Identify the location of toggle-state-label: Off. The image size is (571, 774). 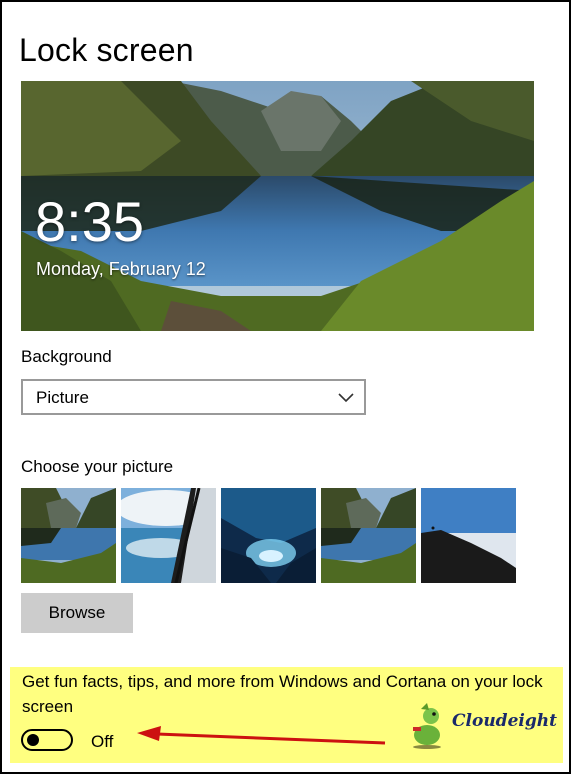
(102, 741).